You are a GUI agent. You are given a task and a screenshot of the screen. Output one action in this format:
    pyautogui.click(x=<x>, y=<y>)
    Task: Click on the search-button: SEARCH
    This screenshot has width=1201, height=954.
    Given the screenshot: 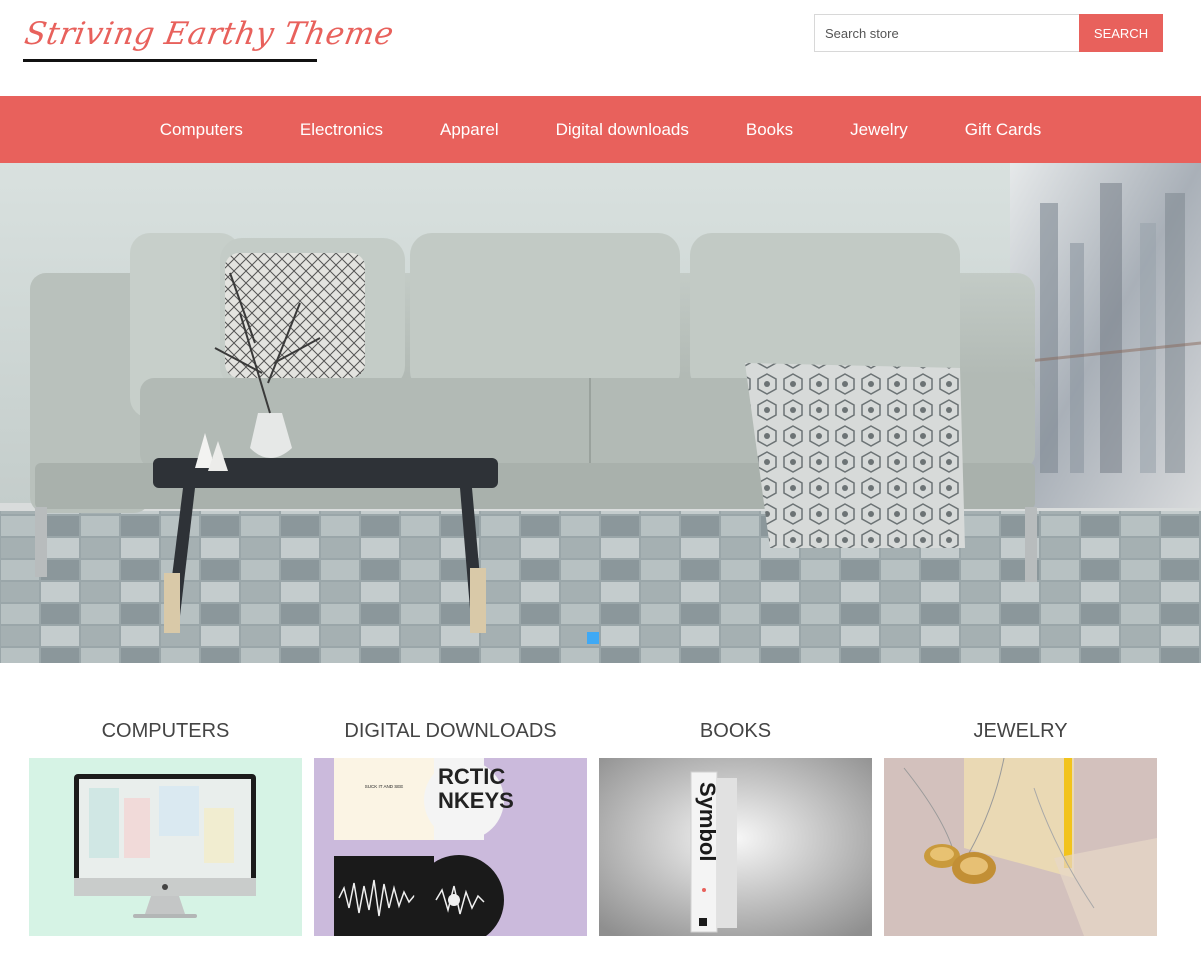 What is the action you would take?
    pyautogui.click(x=1121, y=33)
    